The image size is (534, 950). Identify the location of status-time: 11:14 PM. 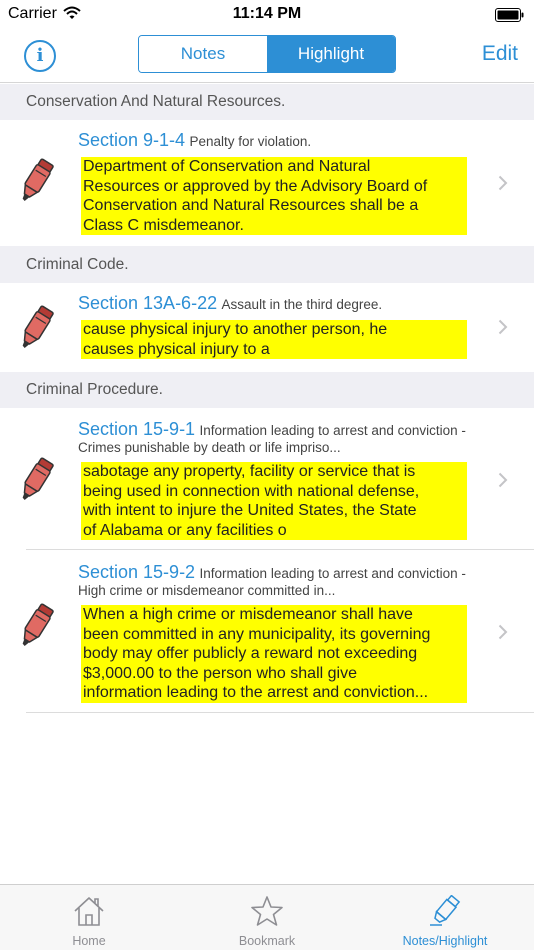
(267, 13).